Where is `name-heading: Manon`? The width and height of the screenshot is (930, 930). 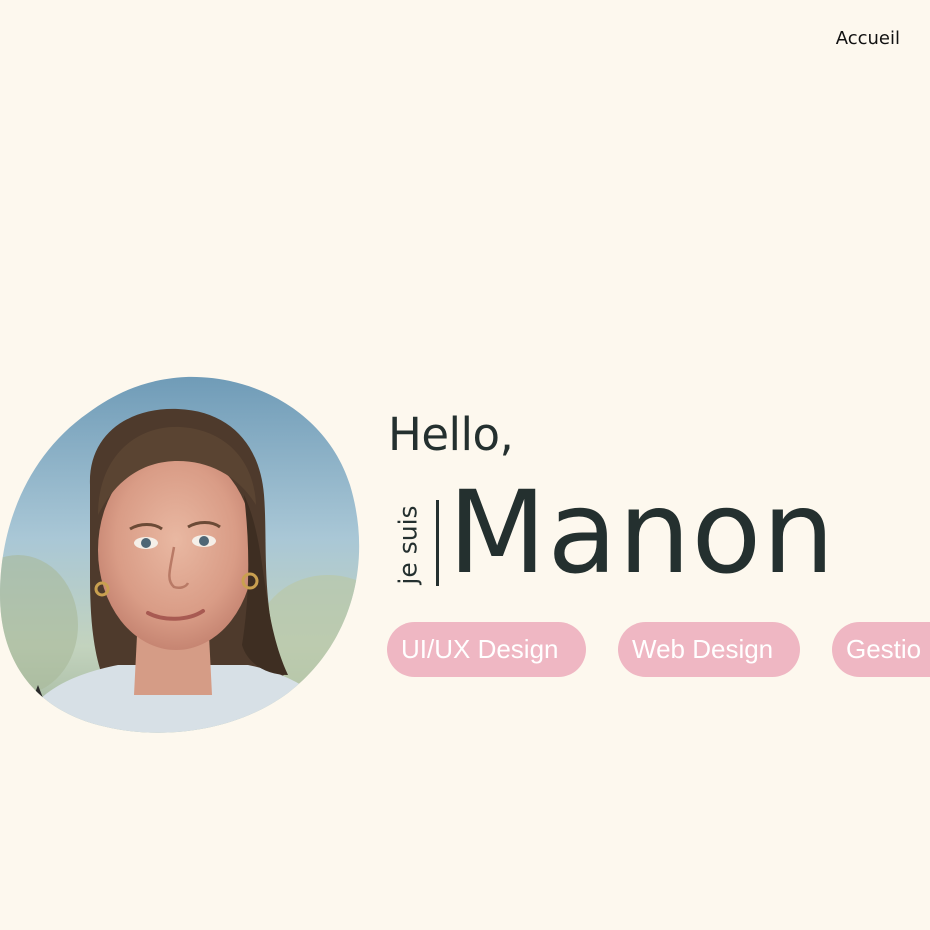 name-heading: Manon is located at coordinates (642, 532).